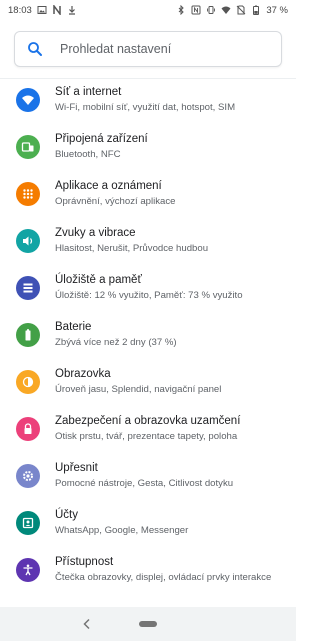  What do you see at coordinates (28, 476) in the screenshot?
I see `gear-icon` at bounding box center [28, 476].